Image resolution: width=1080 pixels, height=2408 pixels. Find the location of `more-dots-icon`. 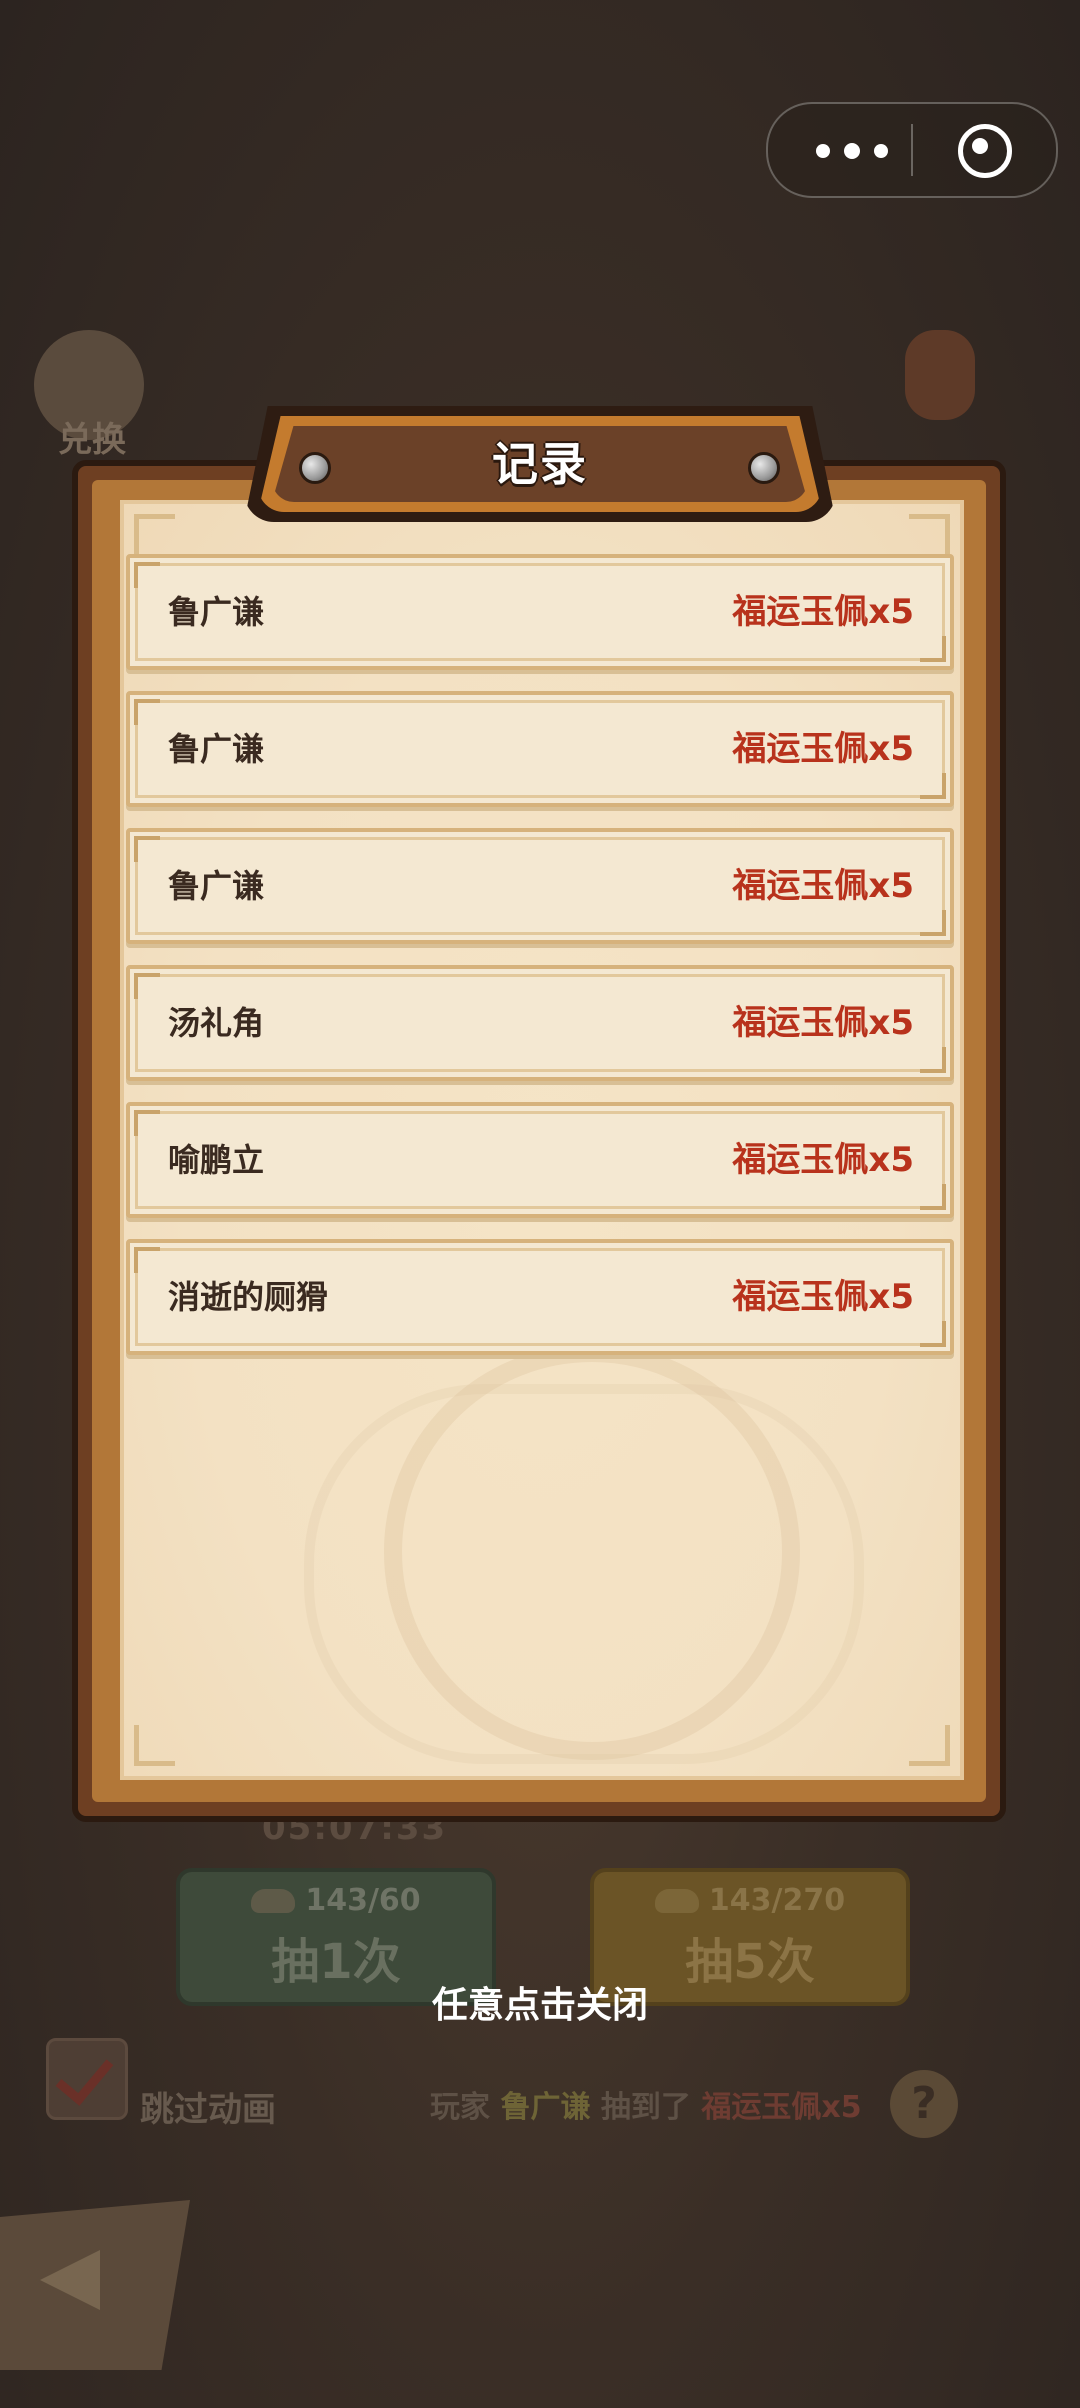

more-dots-icon is located at coordinates (864, 150).